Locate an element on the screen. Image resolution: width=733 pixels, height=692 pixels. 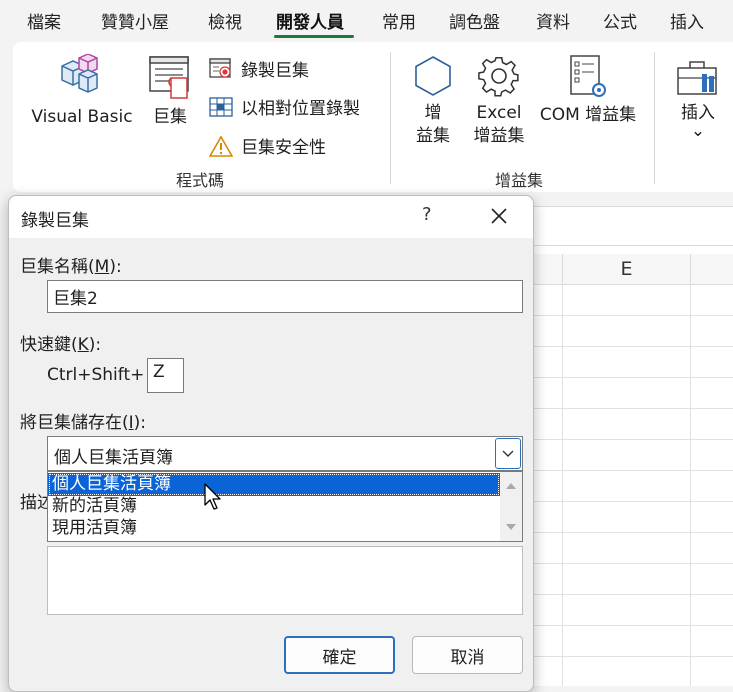
excel-addins-button: Excel 增益集 is located at coordinates (499, 101).